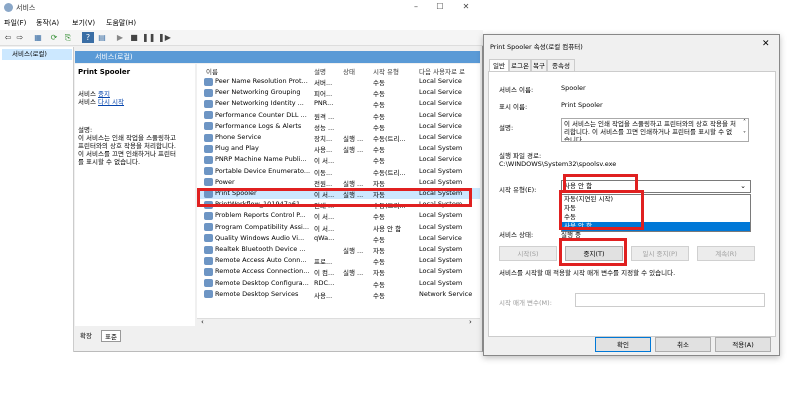 The height and width of the screenshot is (405, 796). Describe the element at coordinates (102, 37) in the screenshot. I see `properties-icon: ▤` at that location.